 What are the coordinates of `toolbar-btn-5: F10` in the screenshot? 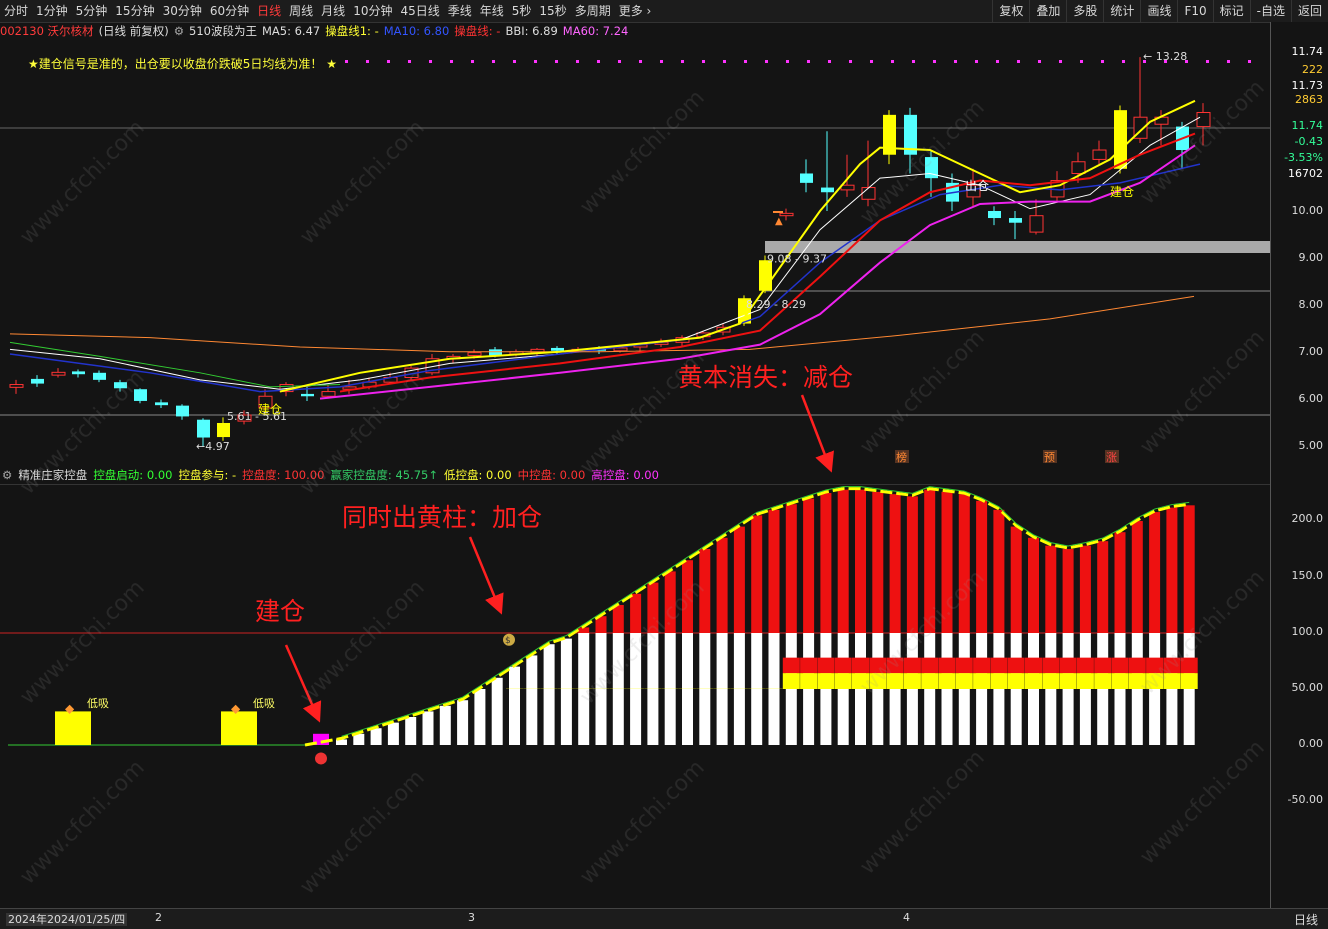 It's located at (1194, 11).